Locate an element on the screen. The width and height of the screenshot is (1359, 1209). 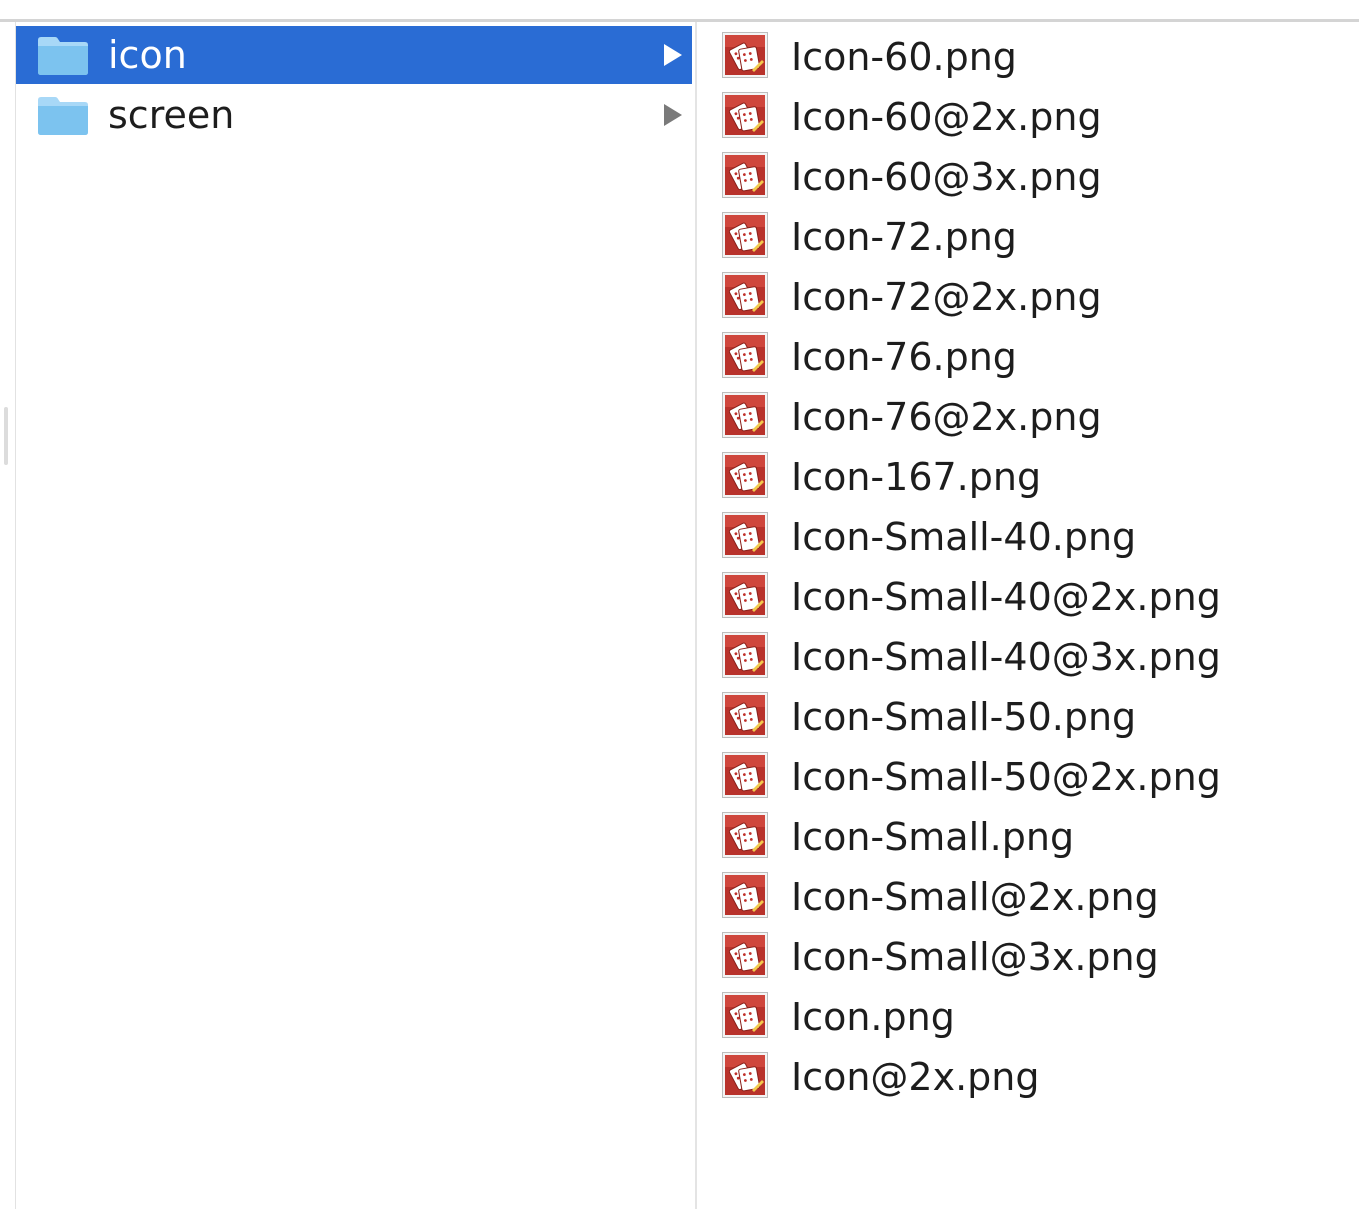
column-view-top-border is located at coordinates (679, 11).